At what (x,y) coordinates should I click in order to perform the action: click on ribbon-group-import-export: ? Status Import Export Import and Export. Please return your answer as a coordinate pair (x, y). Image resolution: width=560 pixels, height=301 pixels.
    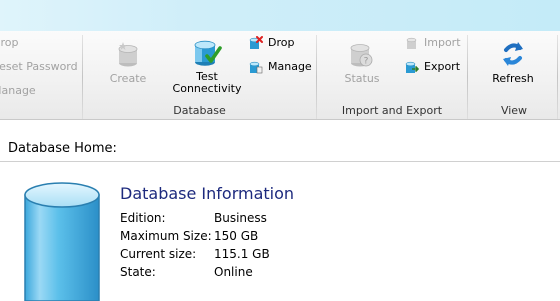
    Looking at the image, I should click on (392, 75).